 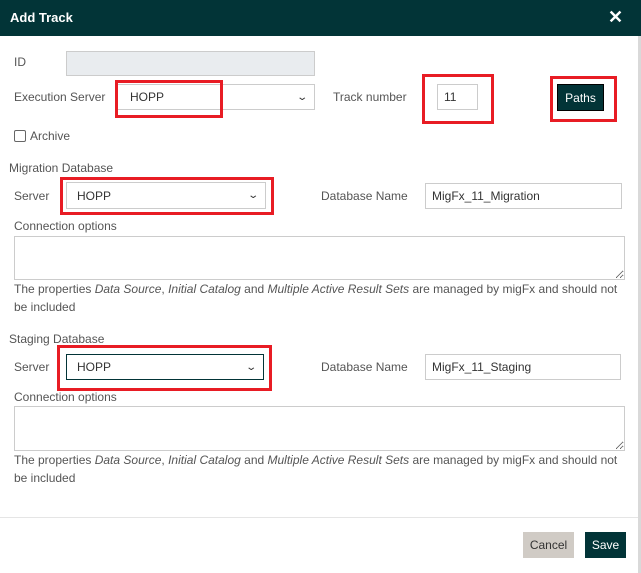 What do you see at coordinates (605, 545) in the screenshot?
I see `save-button: Save` at bounding box center [605, 545].